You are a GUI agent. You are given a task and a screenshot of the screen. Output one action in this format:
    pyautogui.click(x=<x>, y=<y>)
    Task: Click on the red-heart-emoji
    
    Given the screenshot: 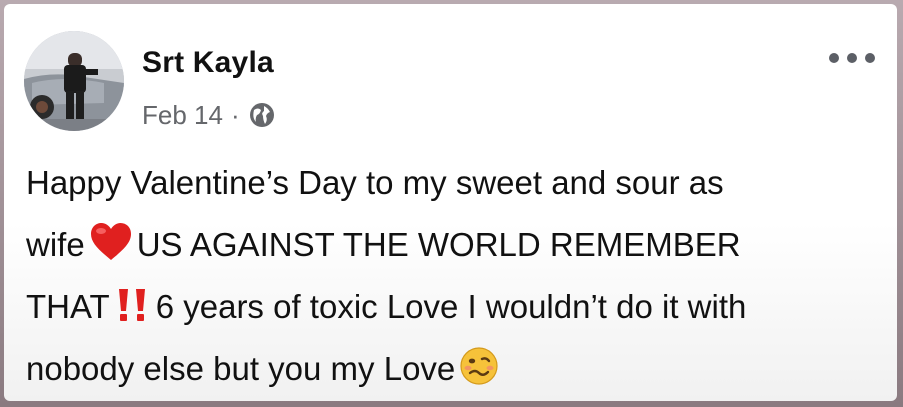 What is the action you would take?
    pyautogui.click(x=110, y=241)
    